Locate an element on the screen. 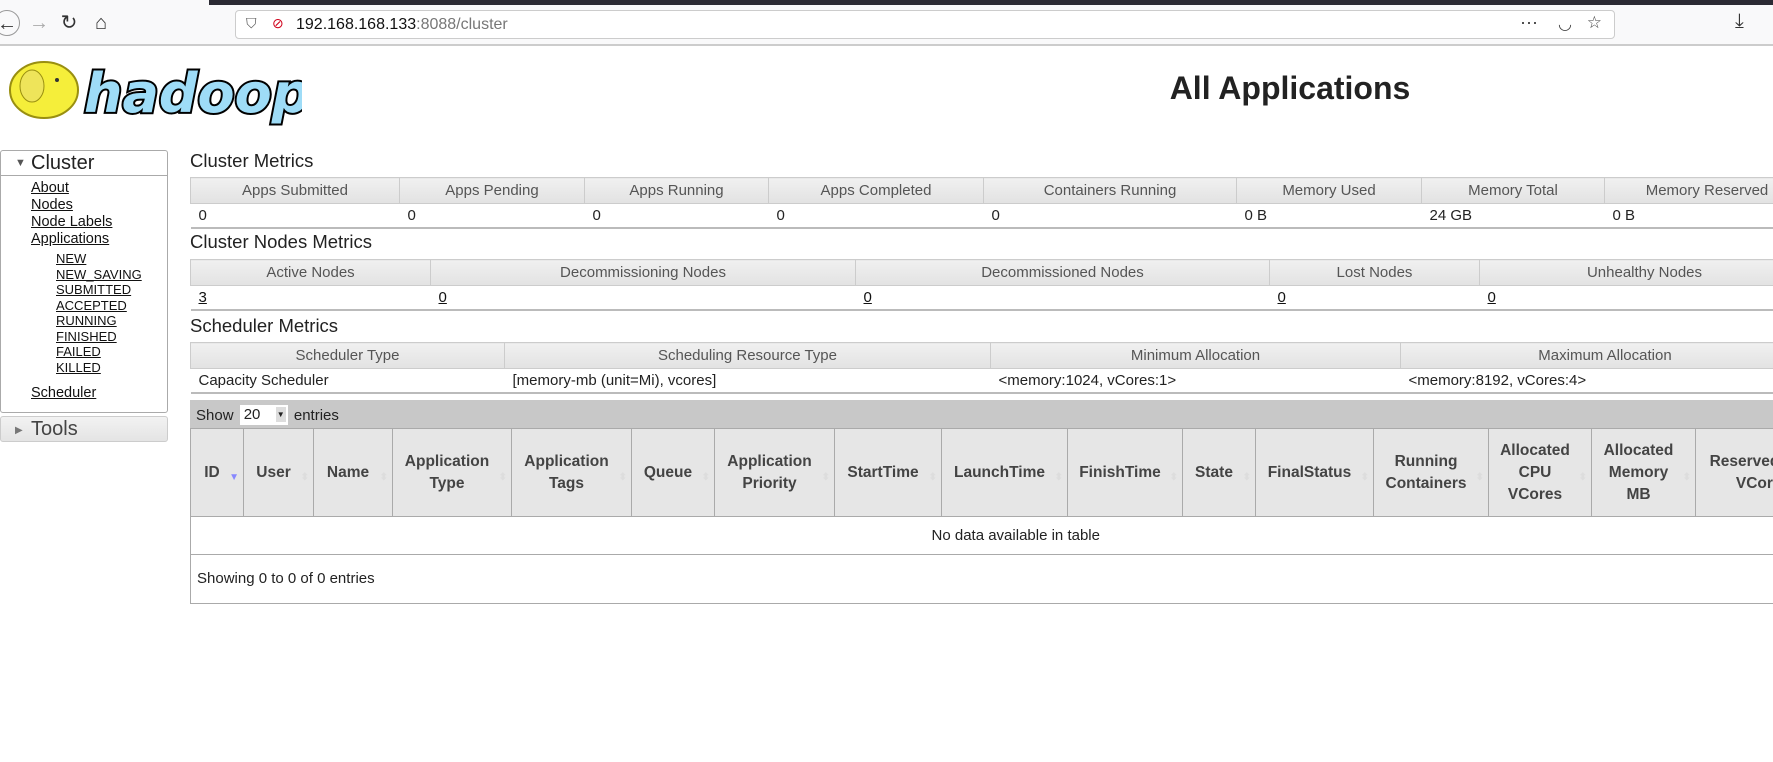 This screenshot has width=1773, height=762. state-link-new: NEW is located at coordinates (111, 259).